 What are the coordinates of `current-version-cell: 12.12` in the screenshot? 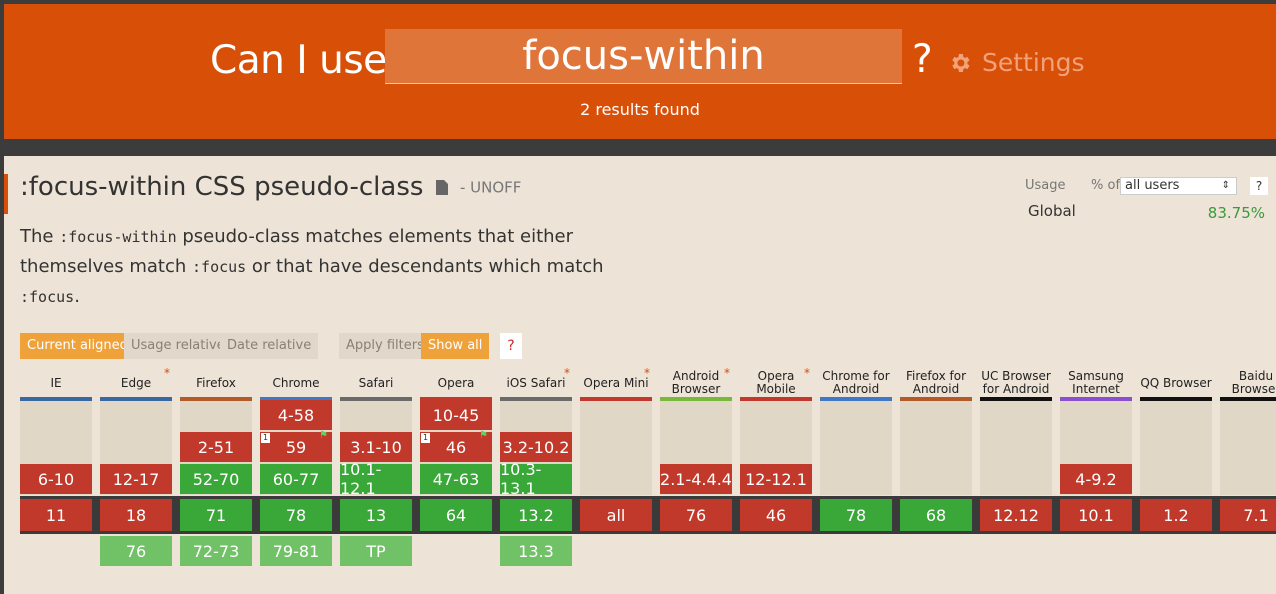 It's located at (1016, 515).